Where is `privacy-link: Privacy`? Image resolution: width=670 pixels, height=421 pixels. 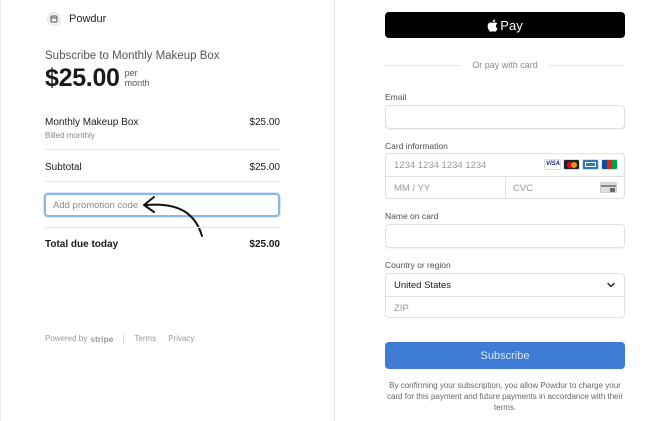 privacy-link: Privacy is located at coordinates (181, 338).